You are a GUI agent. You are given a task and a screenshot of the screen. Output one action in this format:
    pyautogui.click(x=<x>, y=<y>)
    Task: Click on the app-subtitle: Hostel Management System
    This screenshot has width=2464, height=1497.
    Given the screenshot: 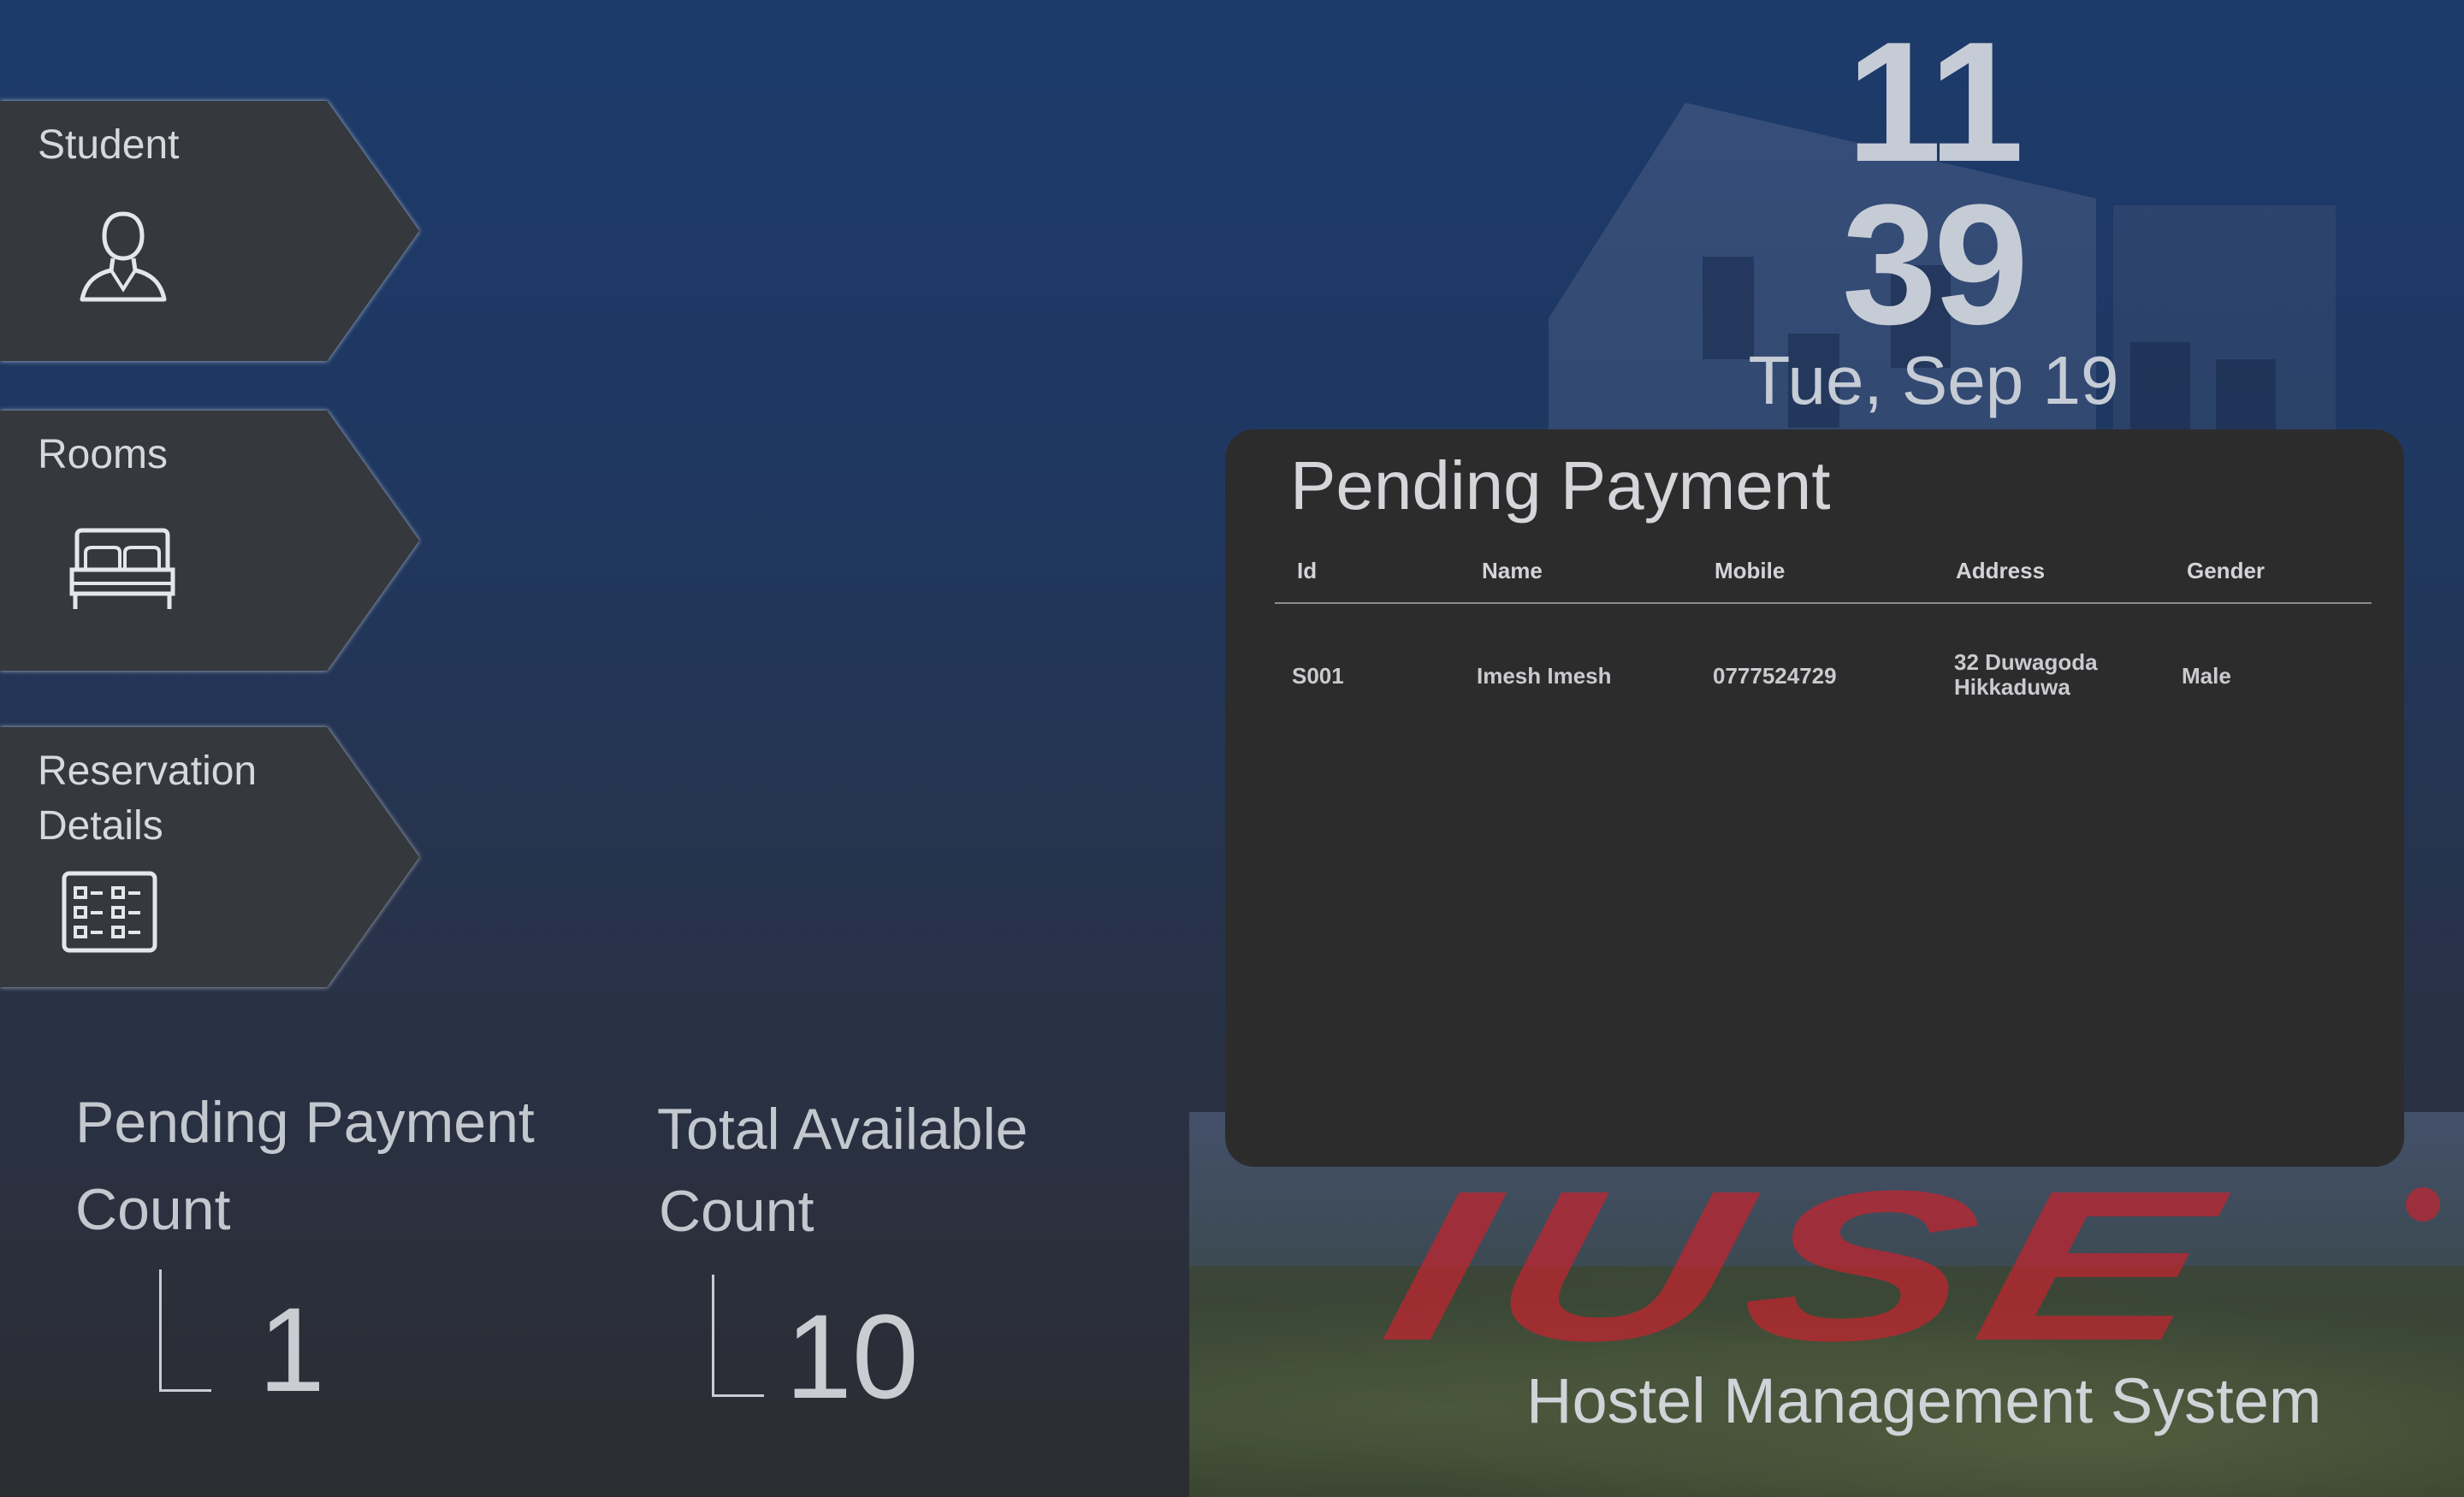 What is the action you would take?
    pyautogui.click(x=1924, y=1400)
    